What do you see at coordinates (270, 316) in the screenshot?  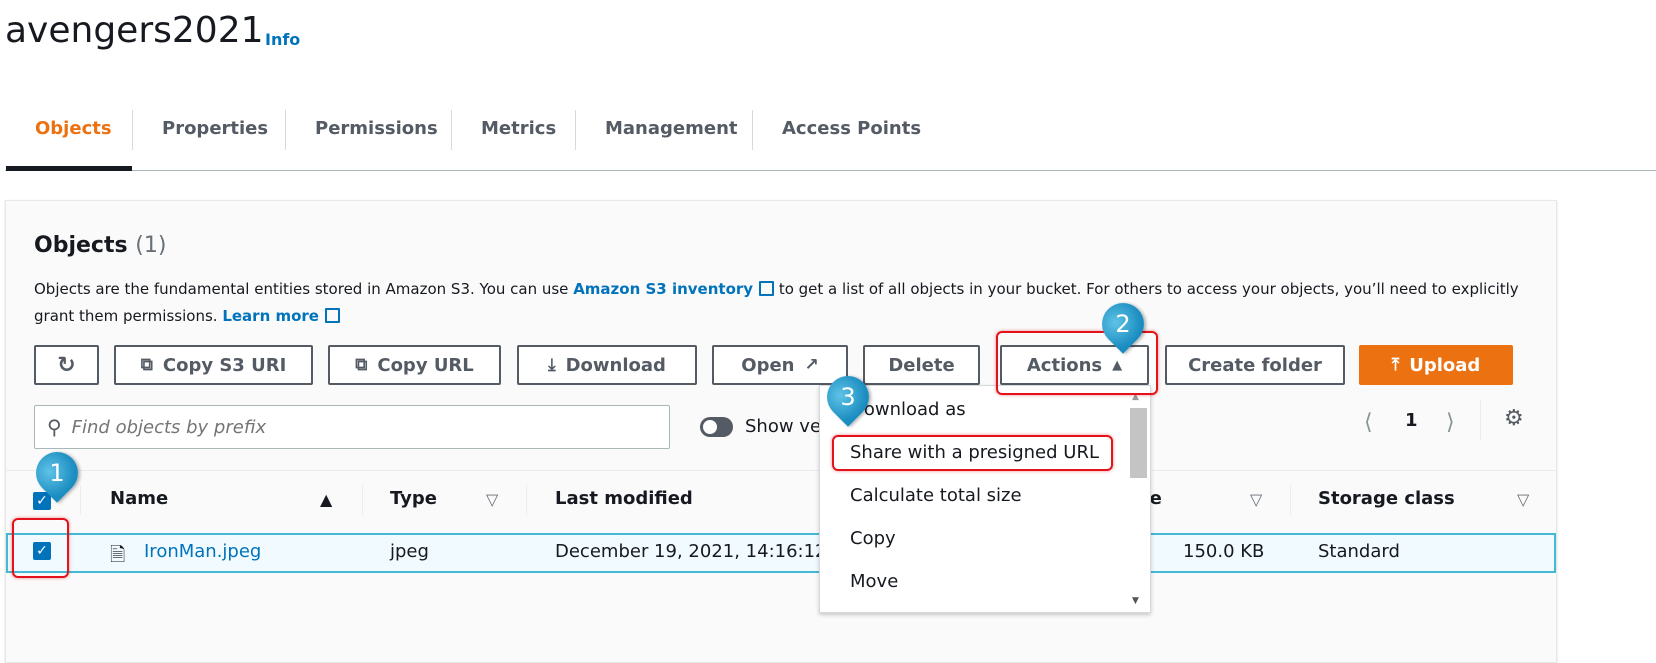 I see `learn-more-link: Learn more` at bounding box center [270, 316].